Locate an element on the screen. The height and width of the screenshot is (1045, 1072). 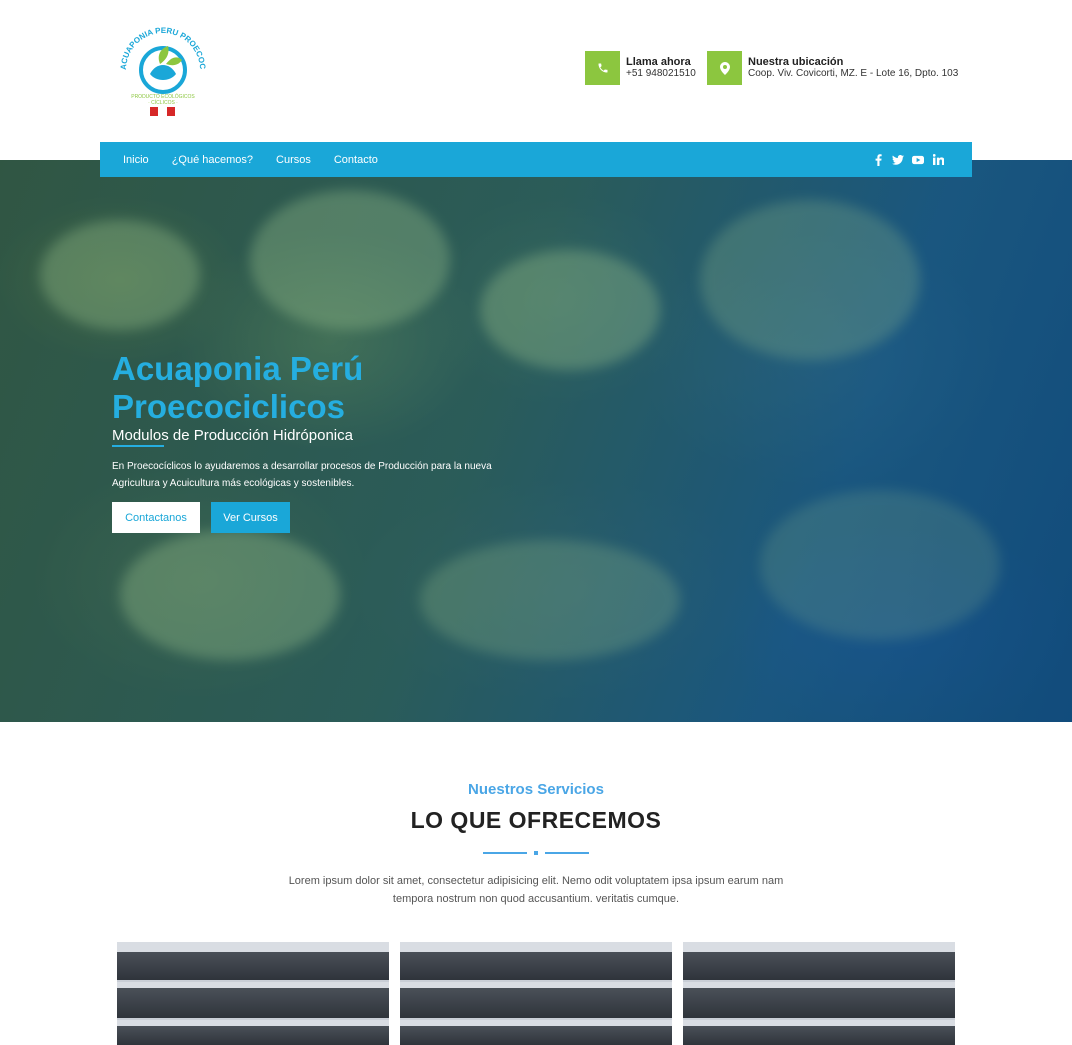
nav-item-contacto: Contacto is located at coordinates (356, 160).